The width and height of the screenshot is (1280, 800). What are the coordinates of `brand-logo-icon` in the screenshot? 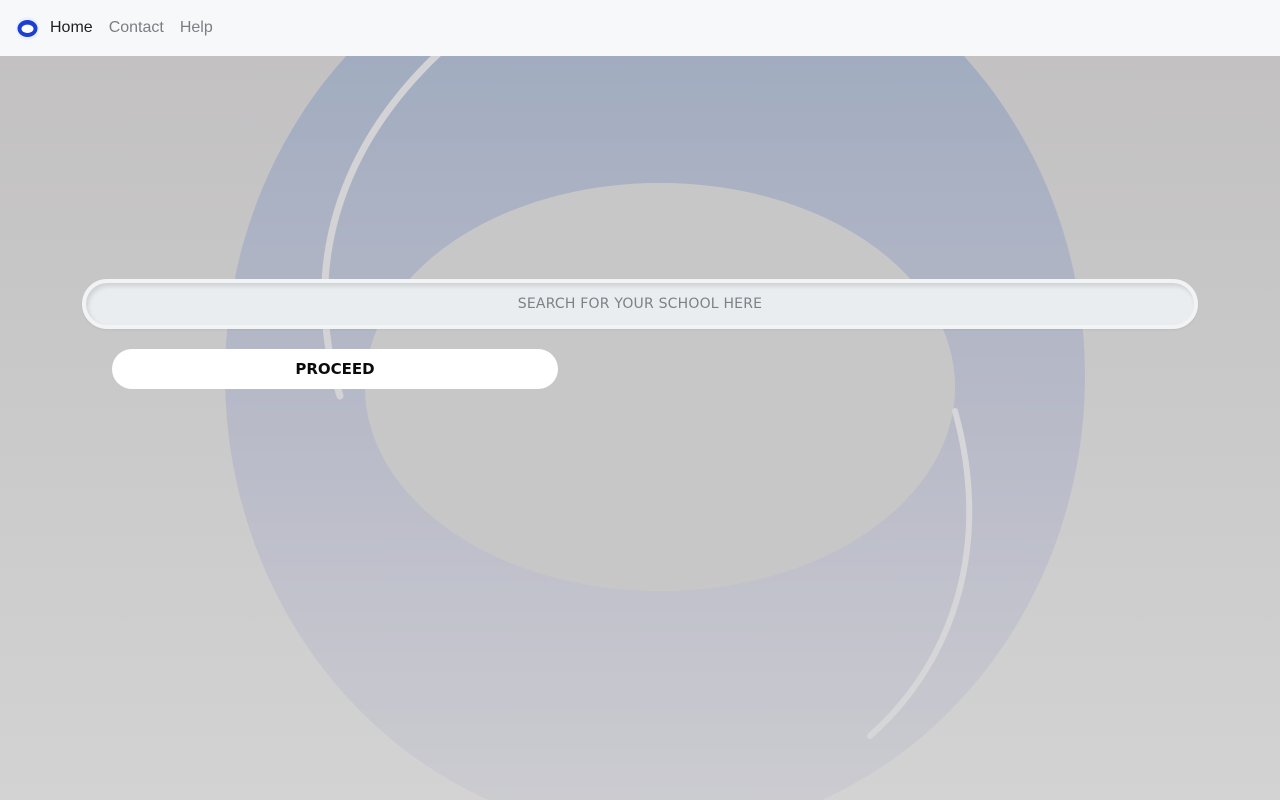 It's located at (27, 28).